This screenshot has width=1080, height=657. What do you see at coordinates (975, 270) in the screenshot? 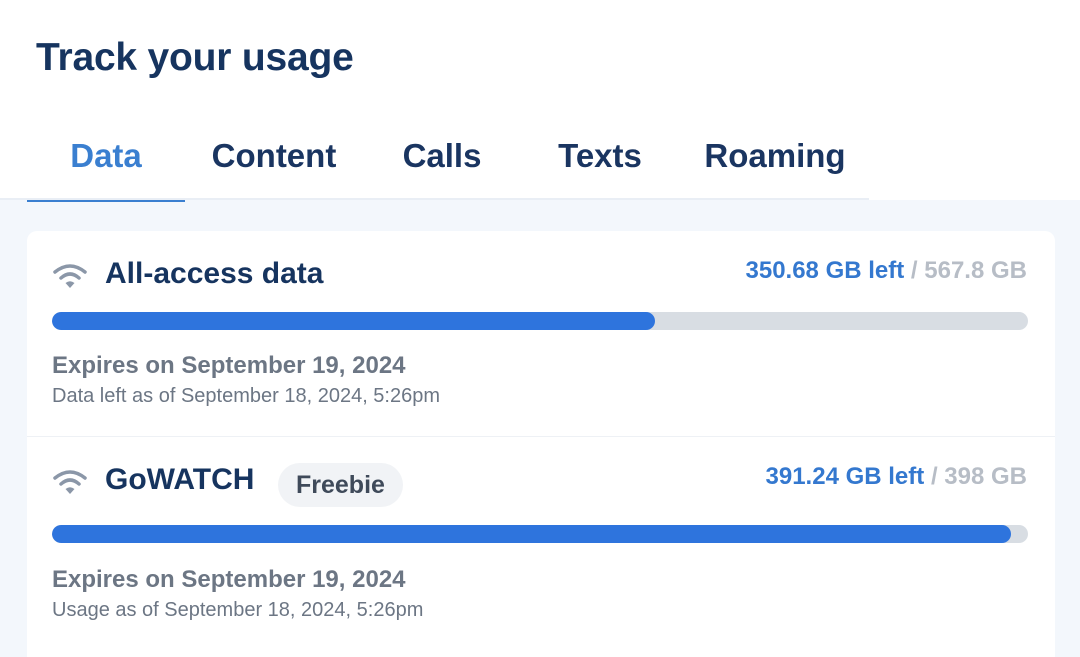
I see `amount-total: 567.8 GB` at bounding box center [975, 270].